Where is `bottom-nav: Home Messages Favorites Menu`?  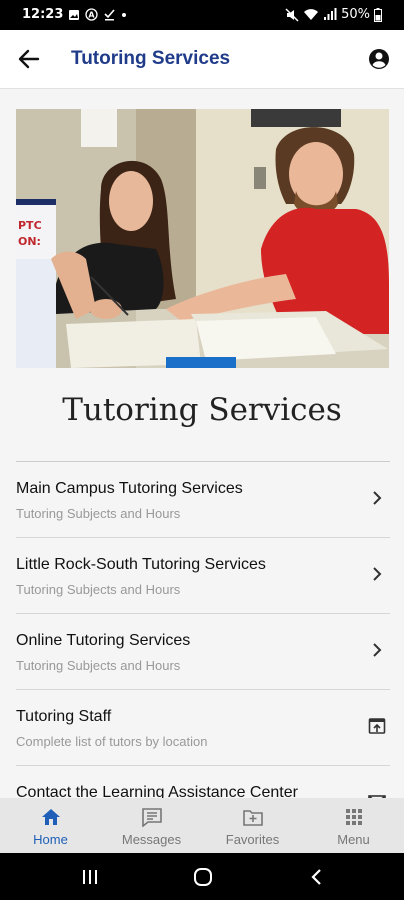 bottom-nav: Home Messages Favorites Menu is located at coordinates (202, 825).